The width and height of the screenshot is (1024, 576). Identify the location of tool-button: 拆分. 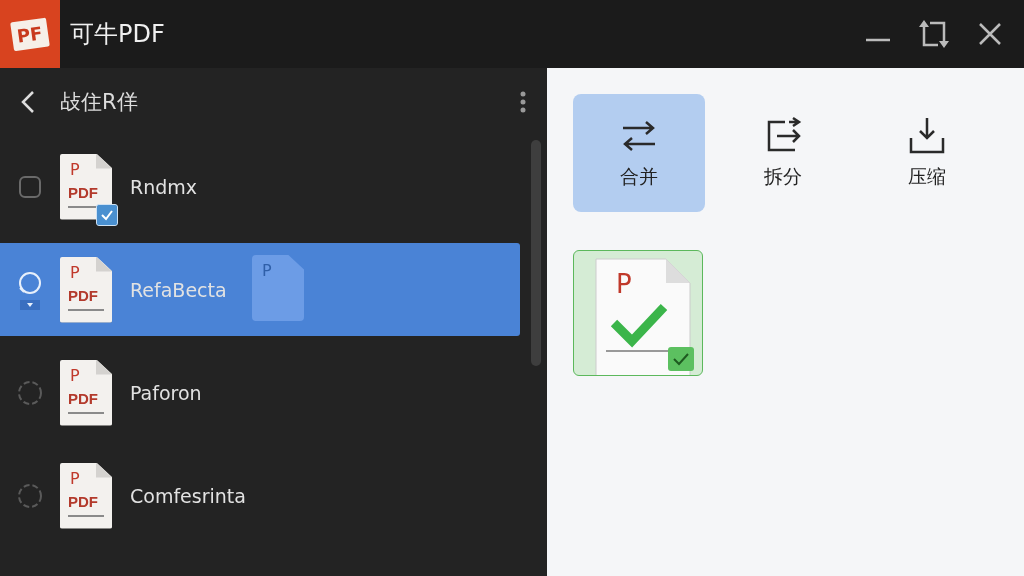
(783, 153).